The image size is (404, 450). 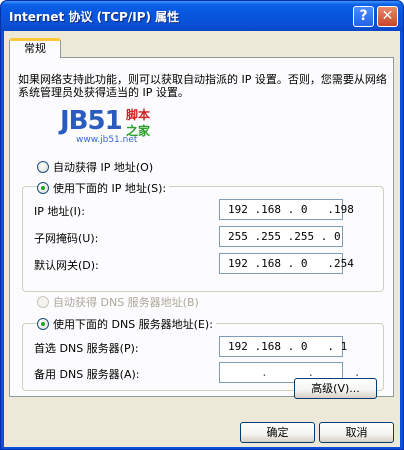 What do you see at coordinates (286, 263) in the screenshot?
I see `default-gateway-input: 192 .168 . 0 .254` at bounding box center [286, 263].